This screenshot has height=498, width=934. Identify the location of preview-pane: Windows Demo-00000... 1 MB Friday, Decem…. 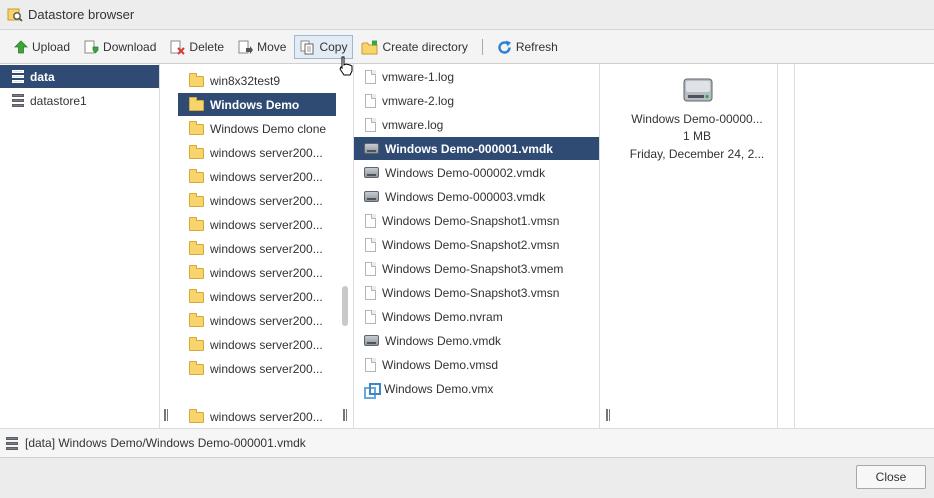
(697, 246).